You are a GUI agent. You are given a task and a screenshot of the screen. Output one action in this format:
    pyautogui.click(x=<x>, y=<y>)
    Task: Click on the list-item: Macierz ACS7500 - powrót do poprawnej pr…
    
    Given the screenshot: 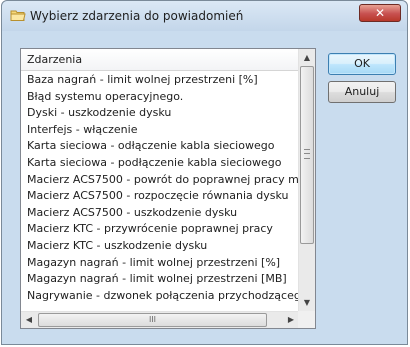 What is the action you would take?
    pyautogui.click(x=160, y=180)
    